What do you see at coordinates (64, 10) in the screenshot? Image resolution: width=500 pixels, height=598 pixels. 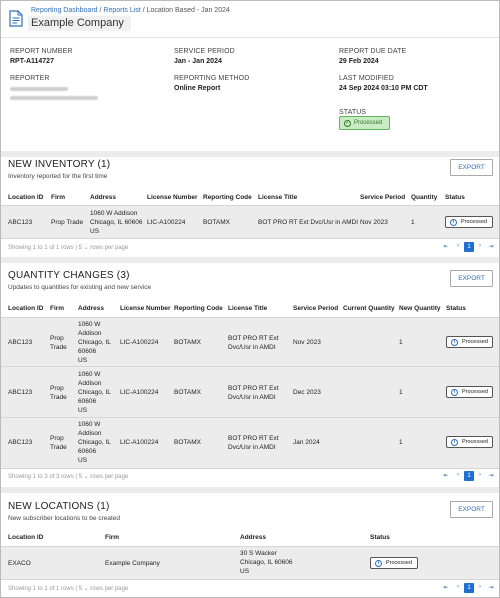 I see `breadcrumb-reporting-dashboard: Reporting Dashboard` at bounding box center [64, 10].